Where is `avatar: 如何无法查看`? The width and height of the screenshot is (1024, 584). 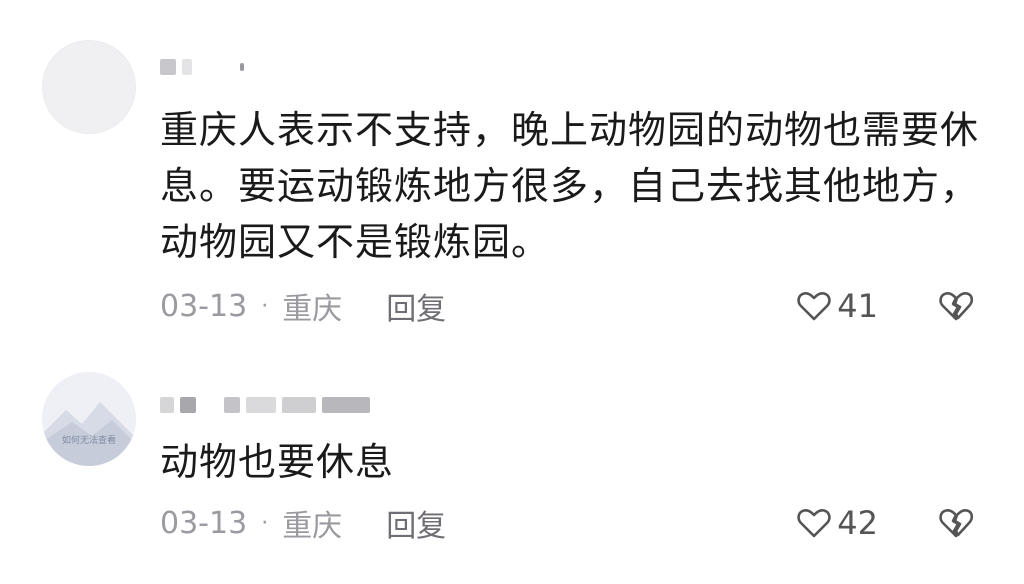
avatar: 如何无法查看 is located at coordinates (89, 419).